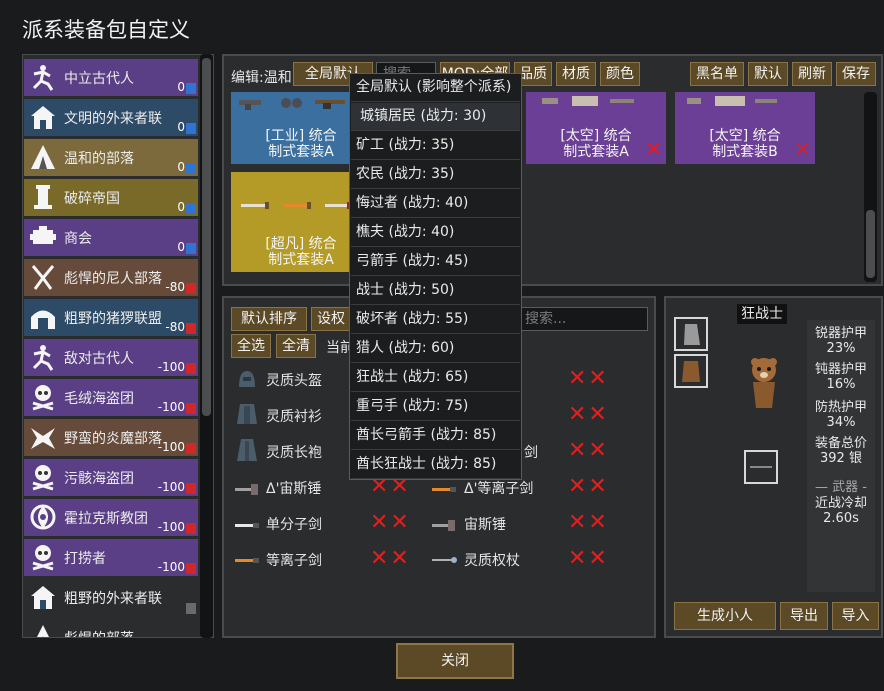 The width and height of the screenshot is (884, 691). What do you see at coordinates (43, 78) in the screenshot?
I see `ancient-runner-icon` at bounding box center [43, 78].